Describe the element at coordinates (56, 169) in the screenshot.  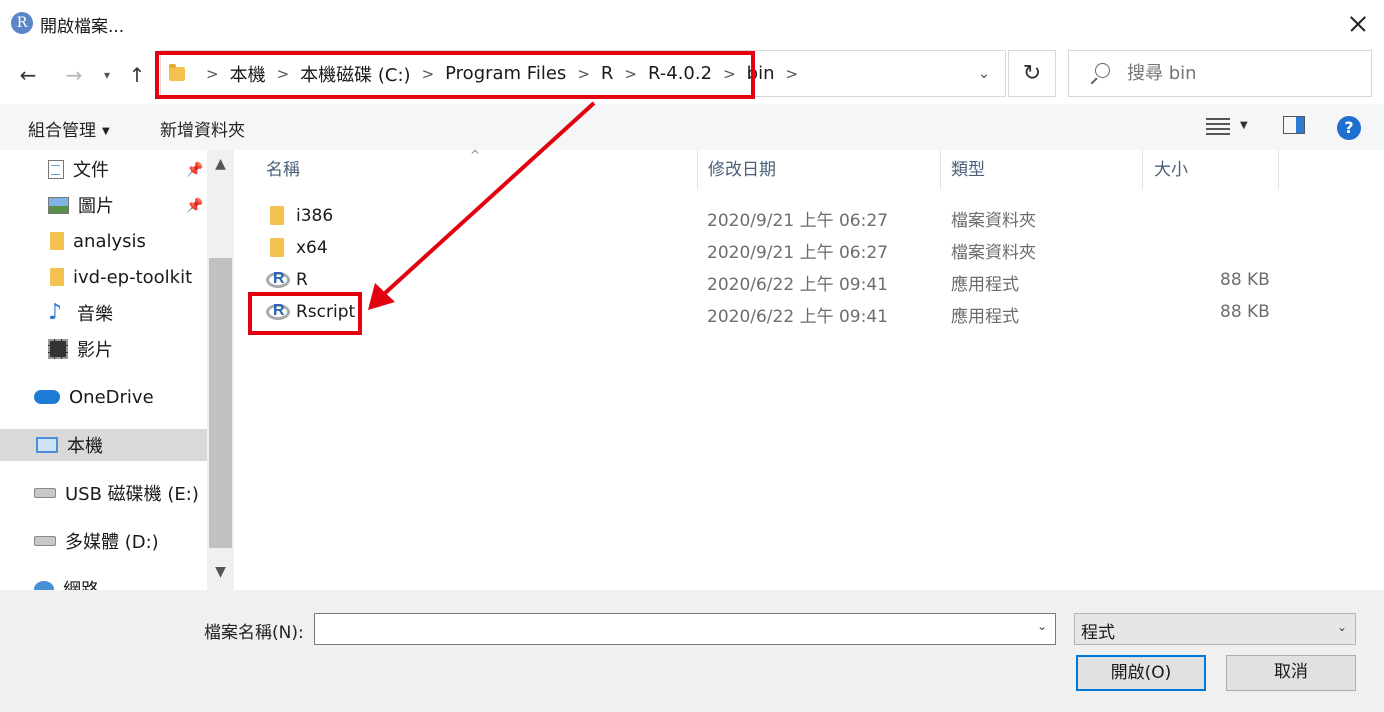
I see `document-icon` at that location.